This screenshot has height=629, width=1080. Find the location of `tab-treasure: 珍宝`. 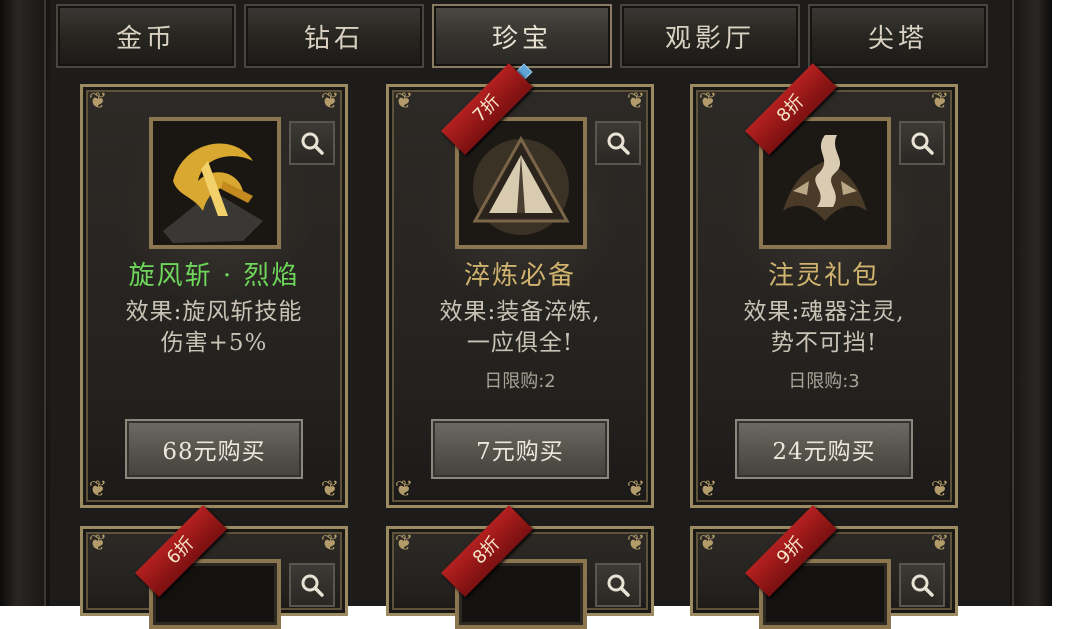

tab-treasure: 珍宝 is located at coordinates (522, 36).